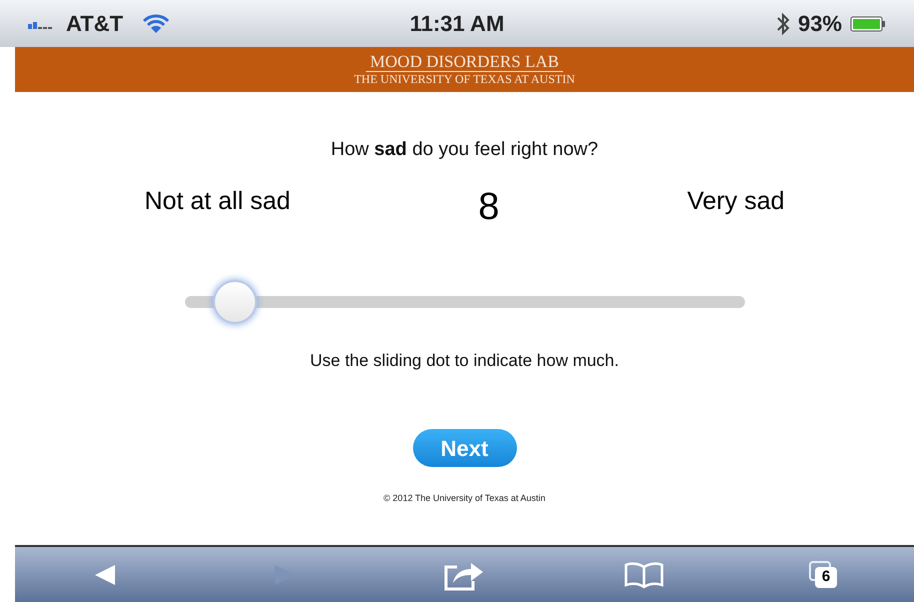 The width and height of the screenshot is (914, 602). What do you see at coordinates (465, 498) in the screenshot?
I see `copyright-text: © 2012 The University of Texas at Austin` at bounding box center [465, 498].